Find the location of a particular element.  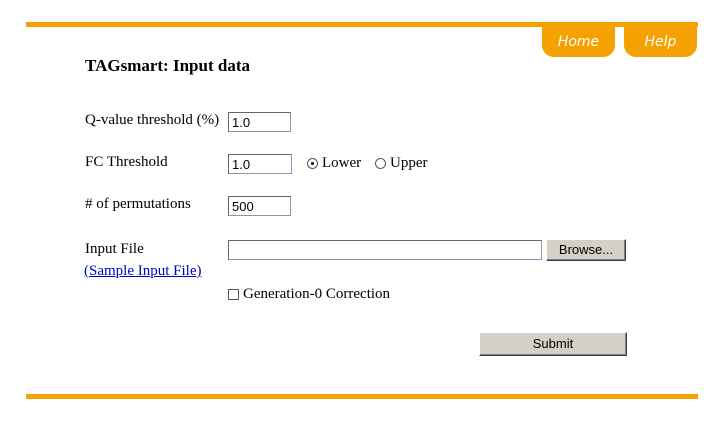

radio-unchecked-icon is located at coordinates (380, 163).